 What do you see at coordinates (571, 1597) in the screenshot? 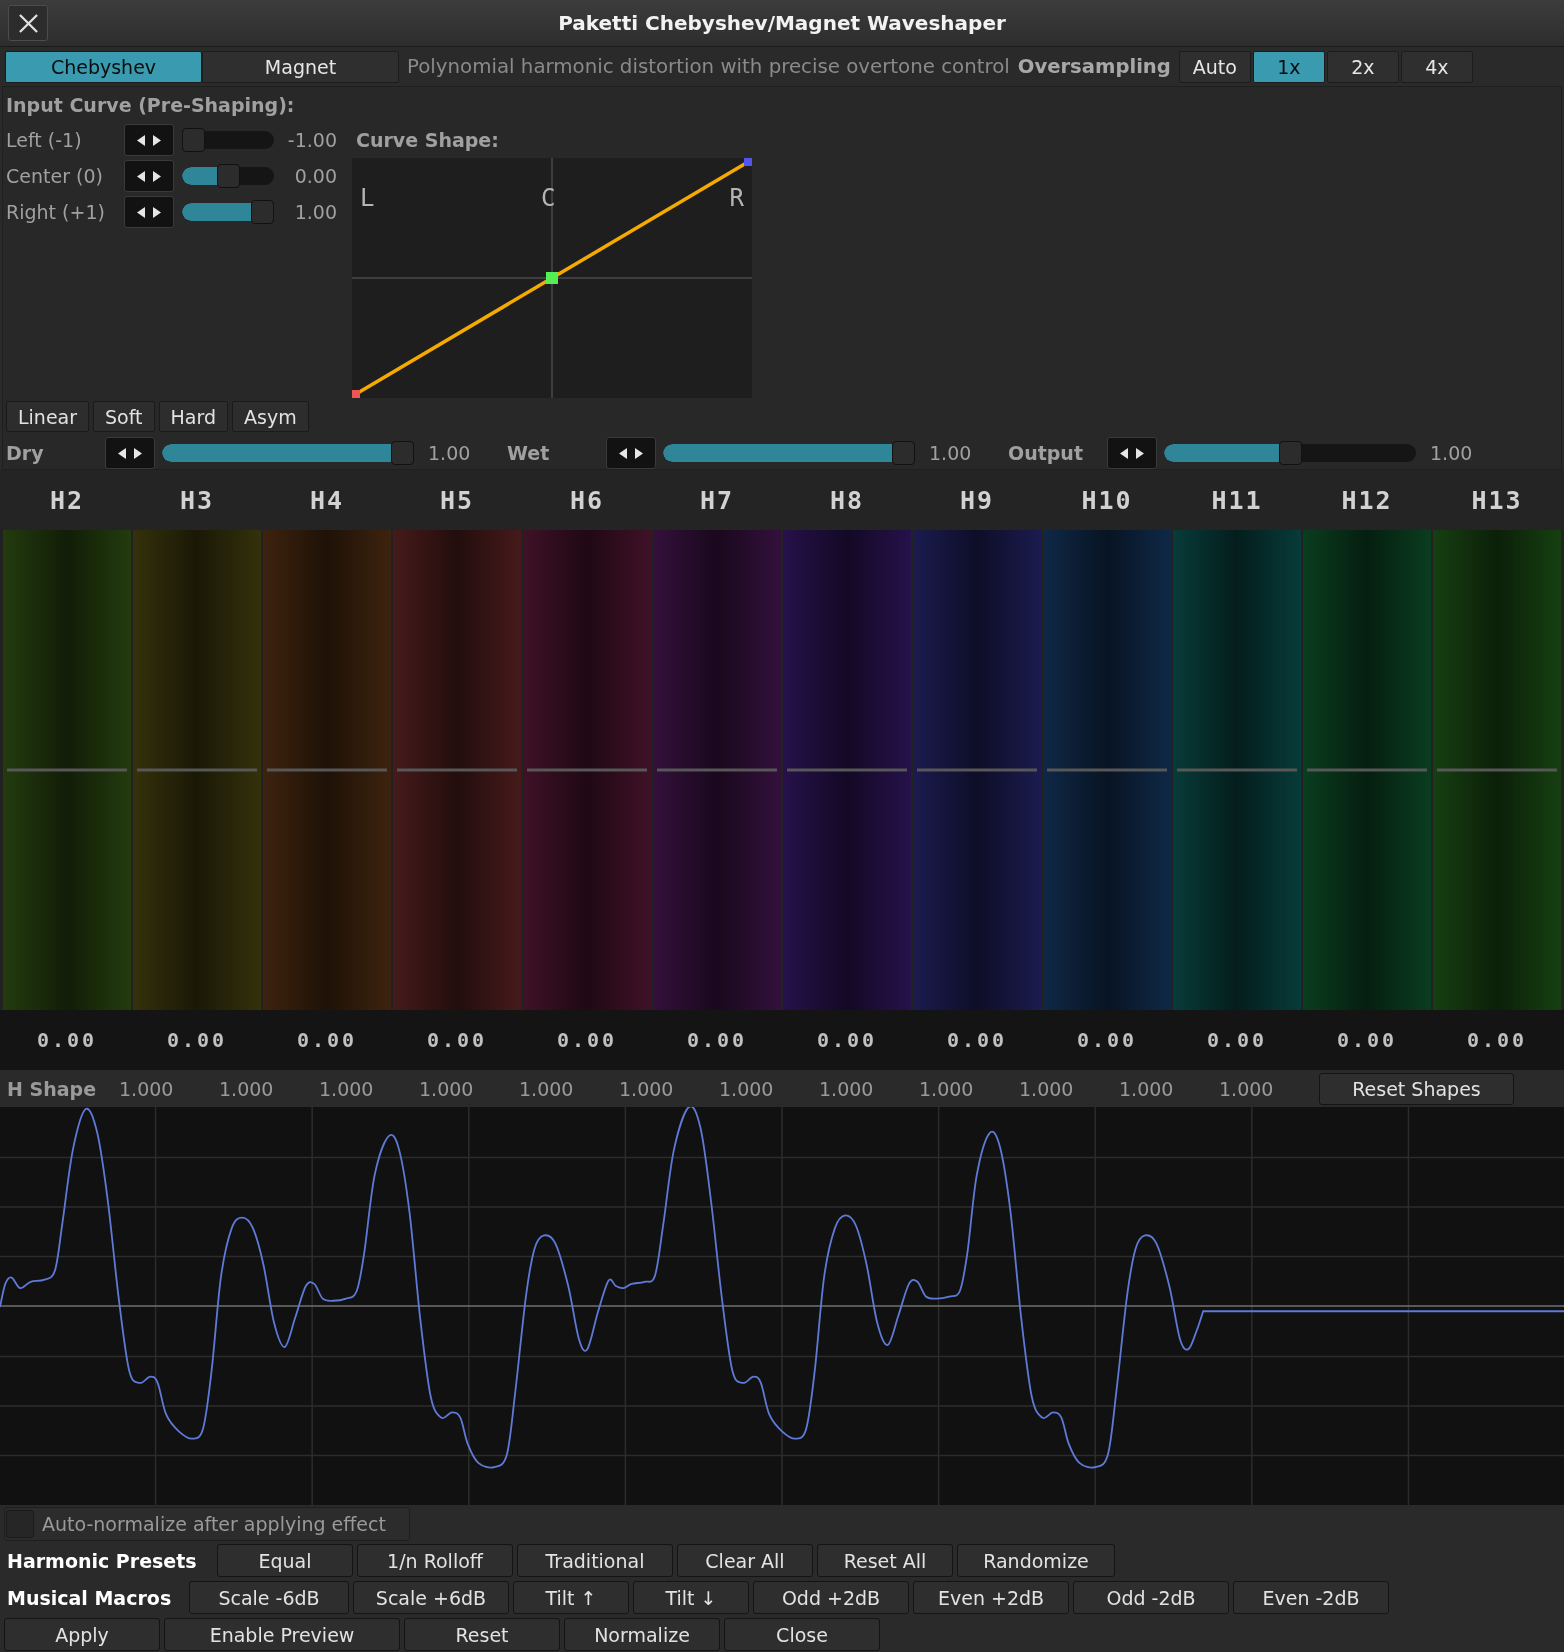
I see `macro-button: Tilt ↑` at bounding box center [571, 1597].